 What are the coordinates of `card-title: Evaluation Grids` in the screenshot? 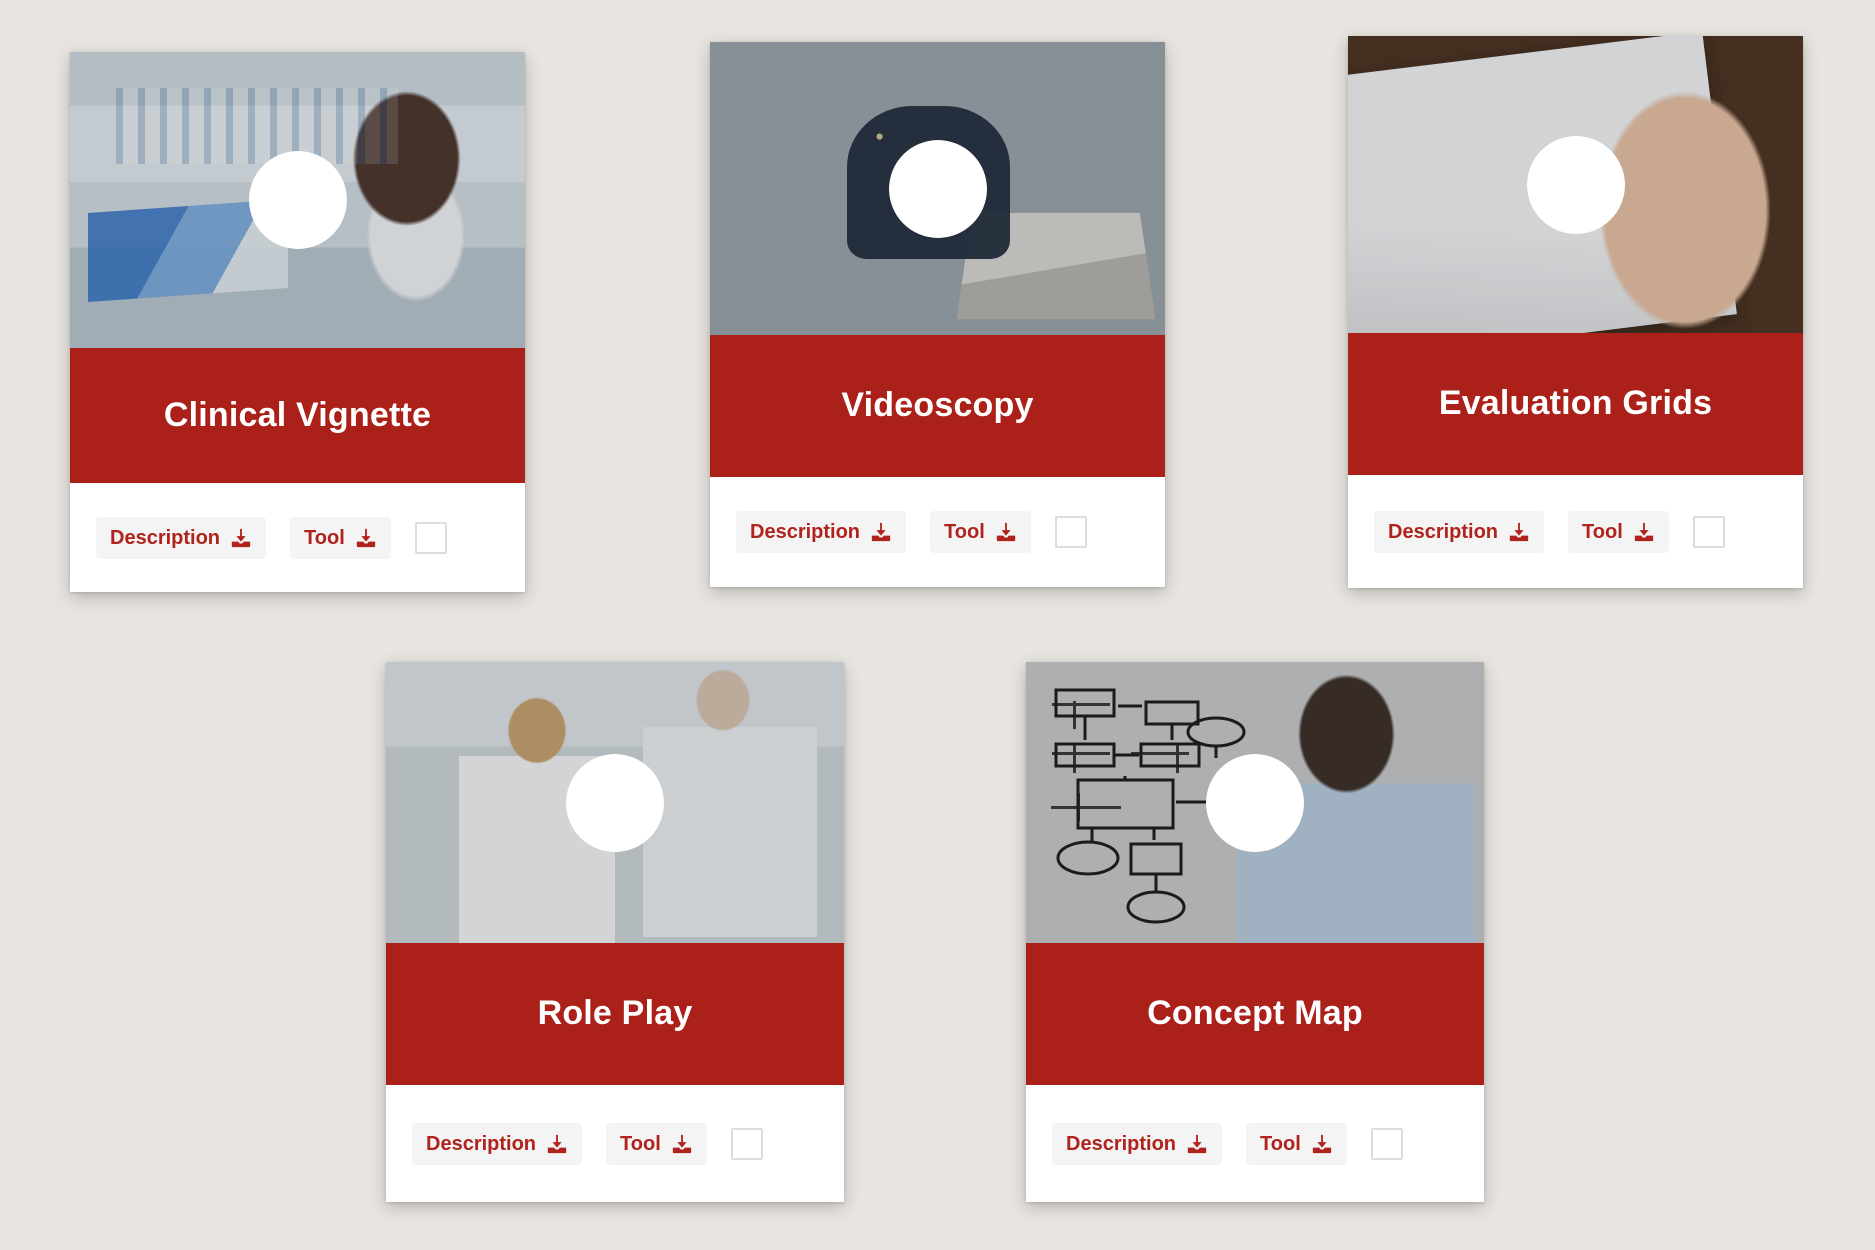 It's located at (1575, 403).